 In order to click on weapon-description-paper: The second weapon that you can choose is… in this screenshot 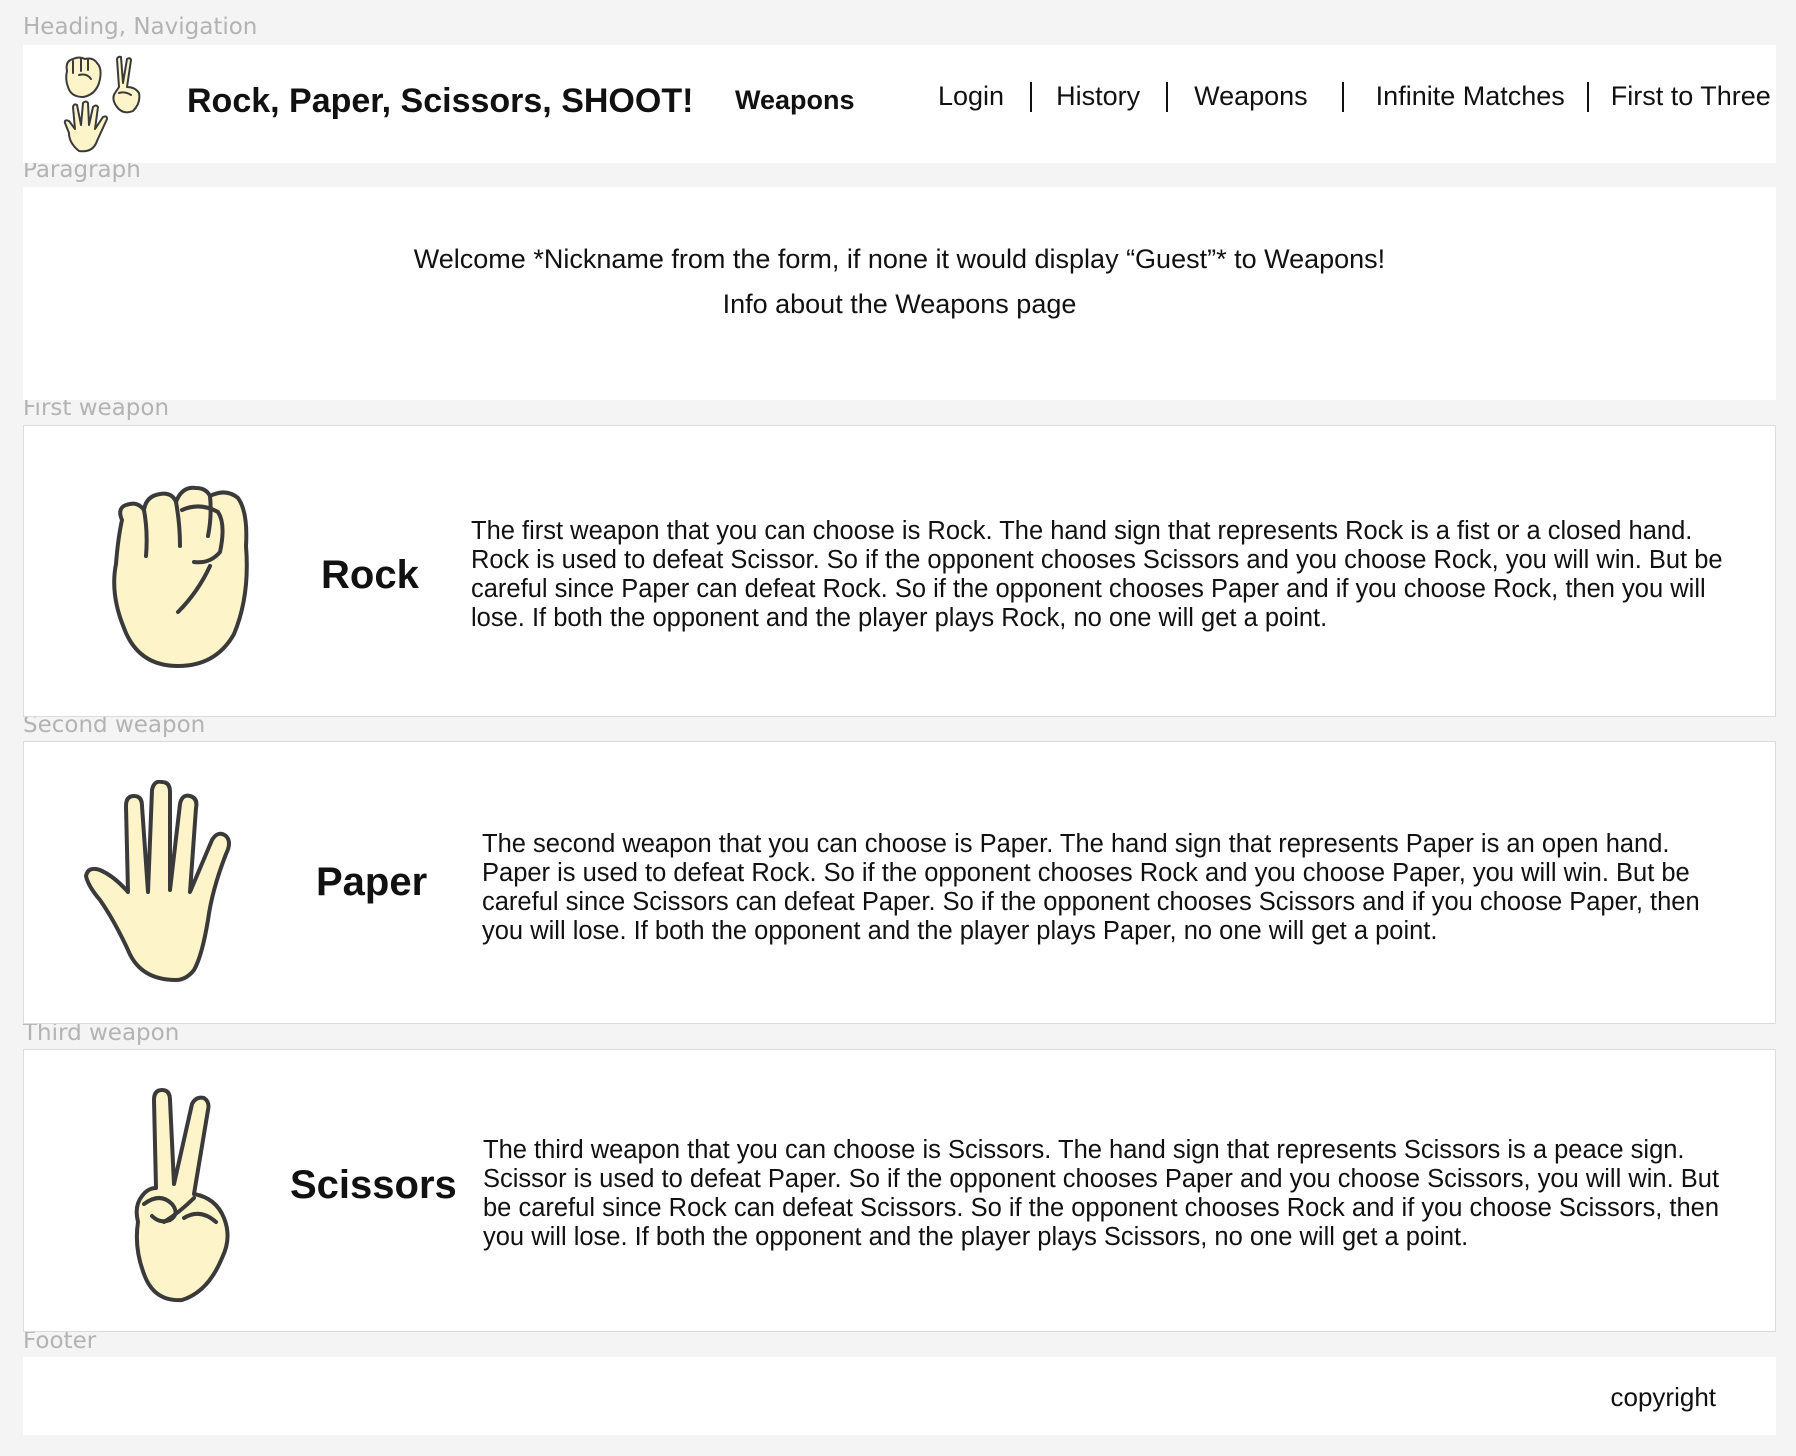, I will do `click(1091, 887)`.